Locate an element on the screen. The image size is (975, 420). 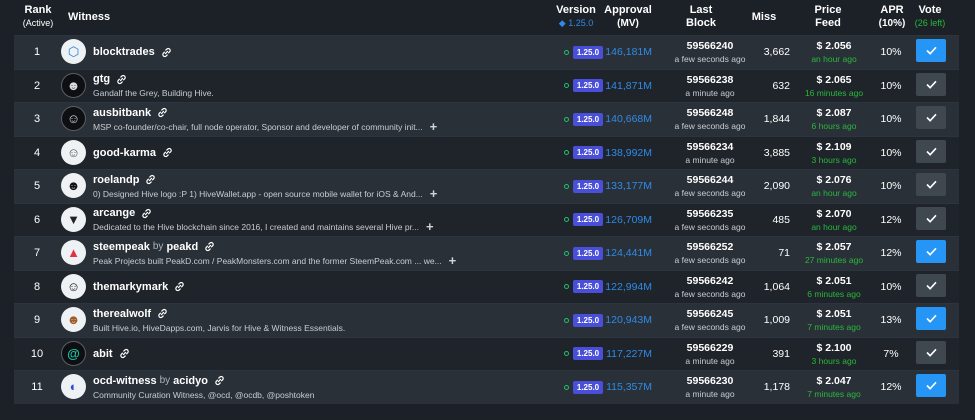
face-icon: ☻ is located at coordinates (73, 185).